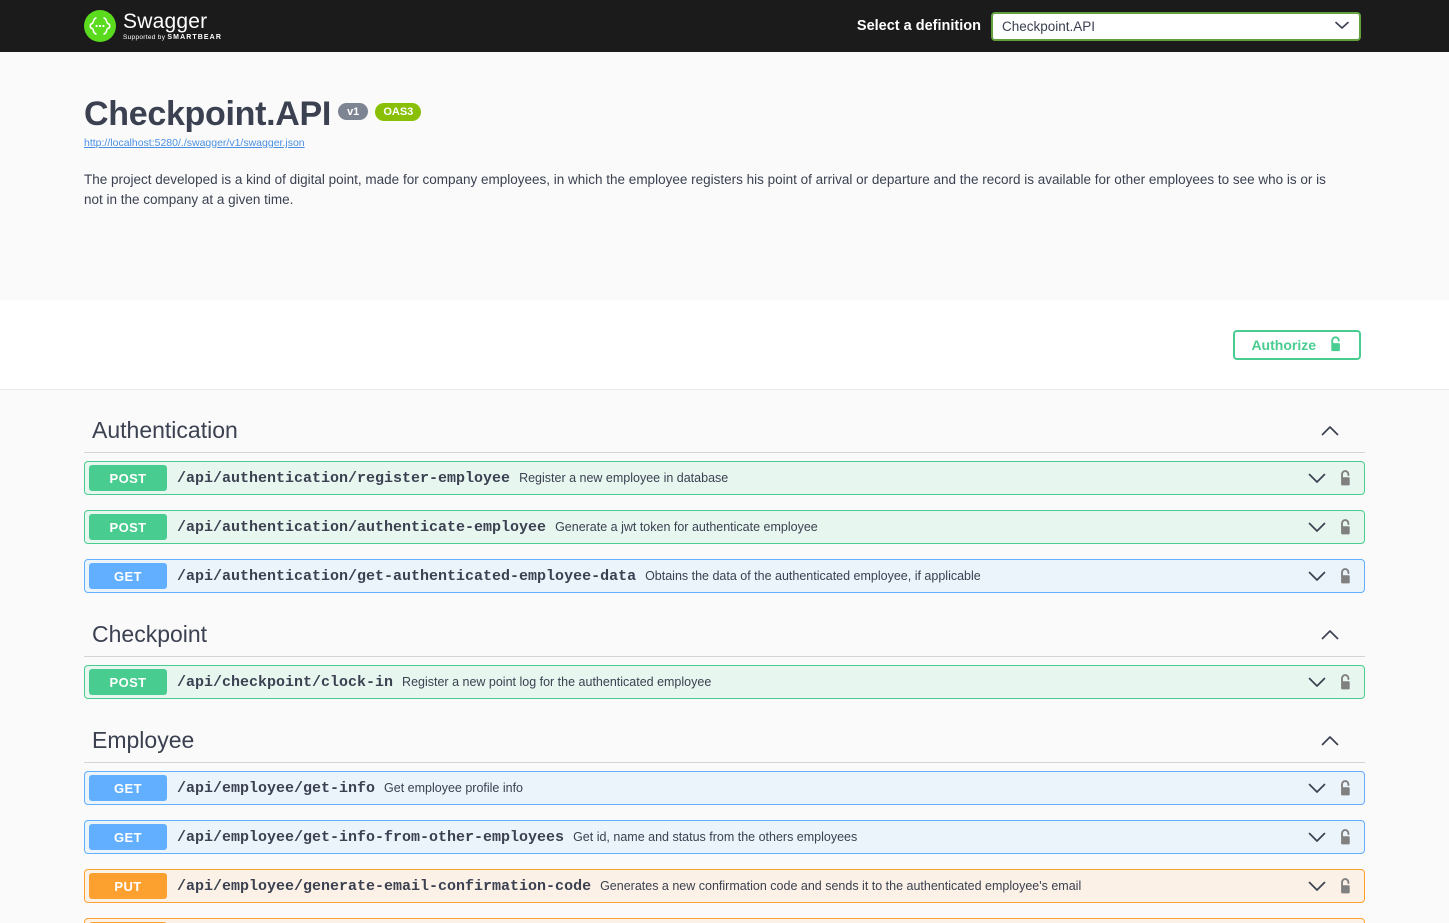 The width and height of the screenshot is (1449, 923). What do you see at coordinates (100, 26) in the screenshot?
I see `swagger-logo-icon` at bounding box center [100, 26].